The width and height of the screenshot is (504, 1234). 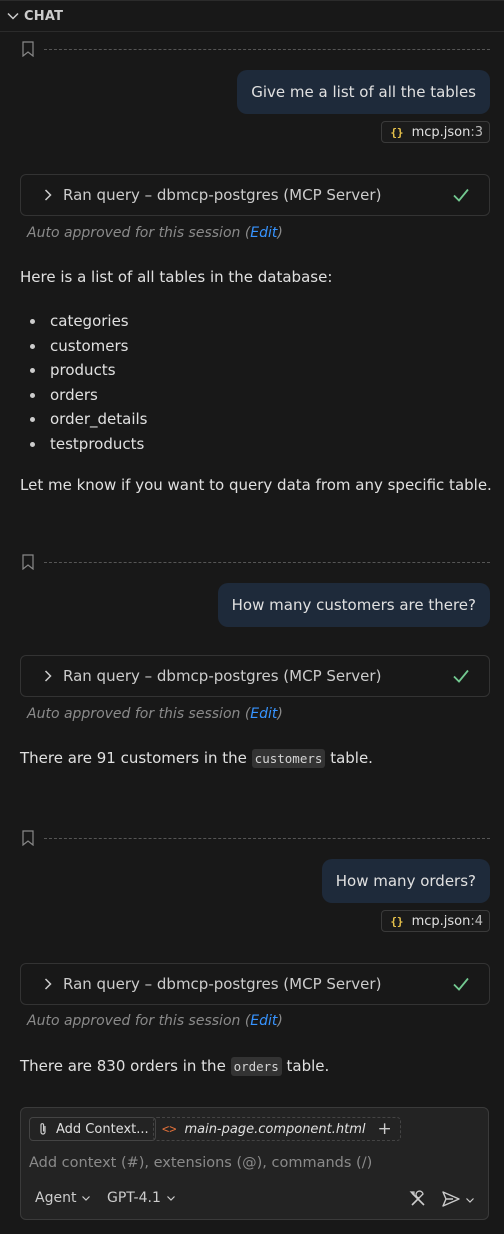 What do you see at coordinates (169, 1129) in the screenshot?
I see `html-file-icon: <>` at bounding box center [169, 1129].